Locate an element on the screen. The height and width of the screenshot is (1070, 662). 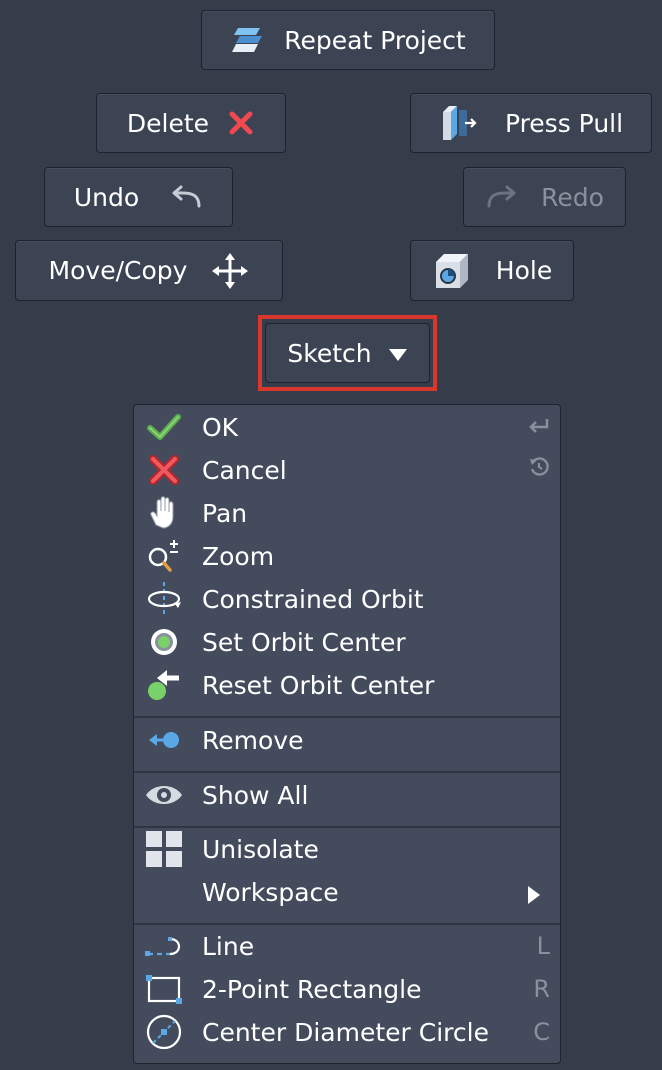
menu-item-label: Remove is located at coordinates (253, 740).